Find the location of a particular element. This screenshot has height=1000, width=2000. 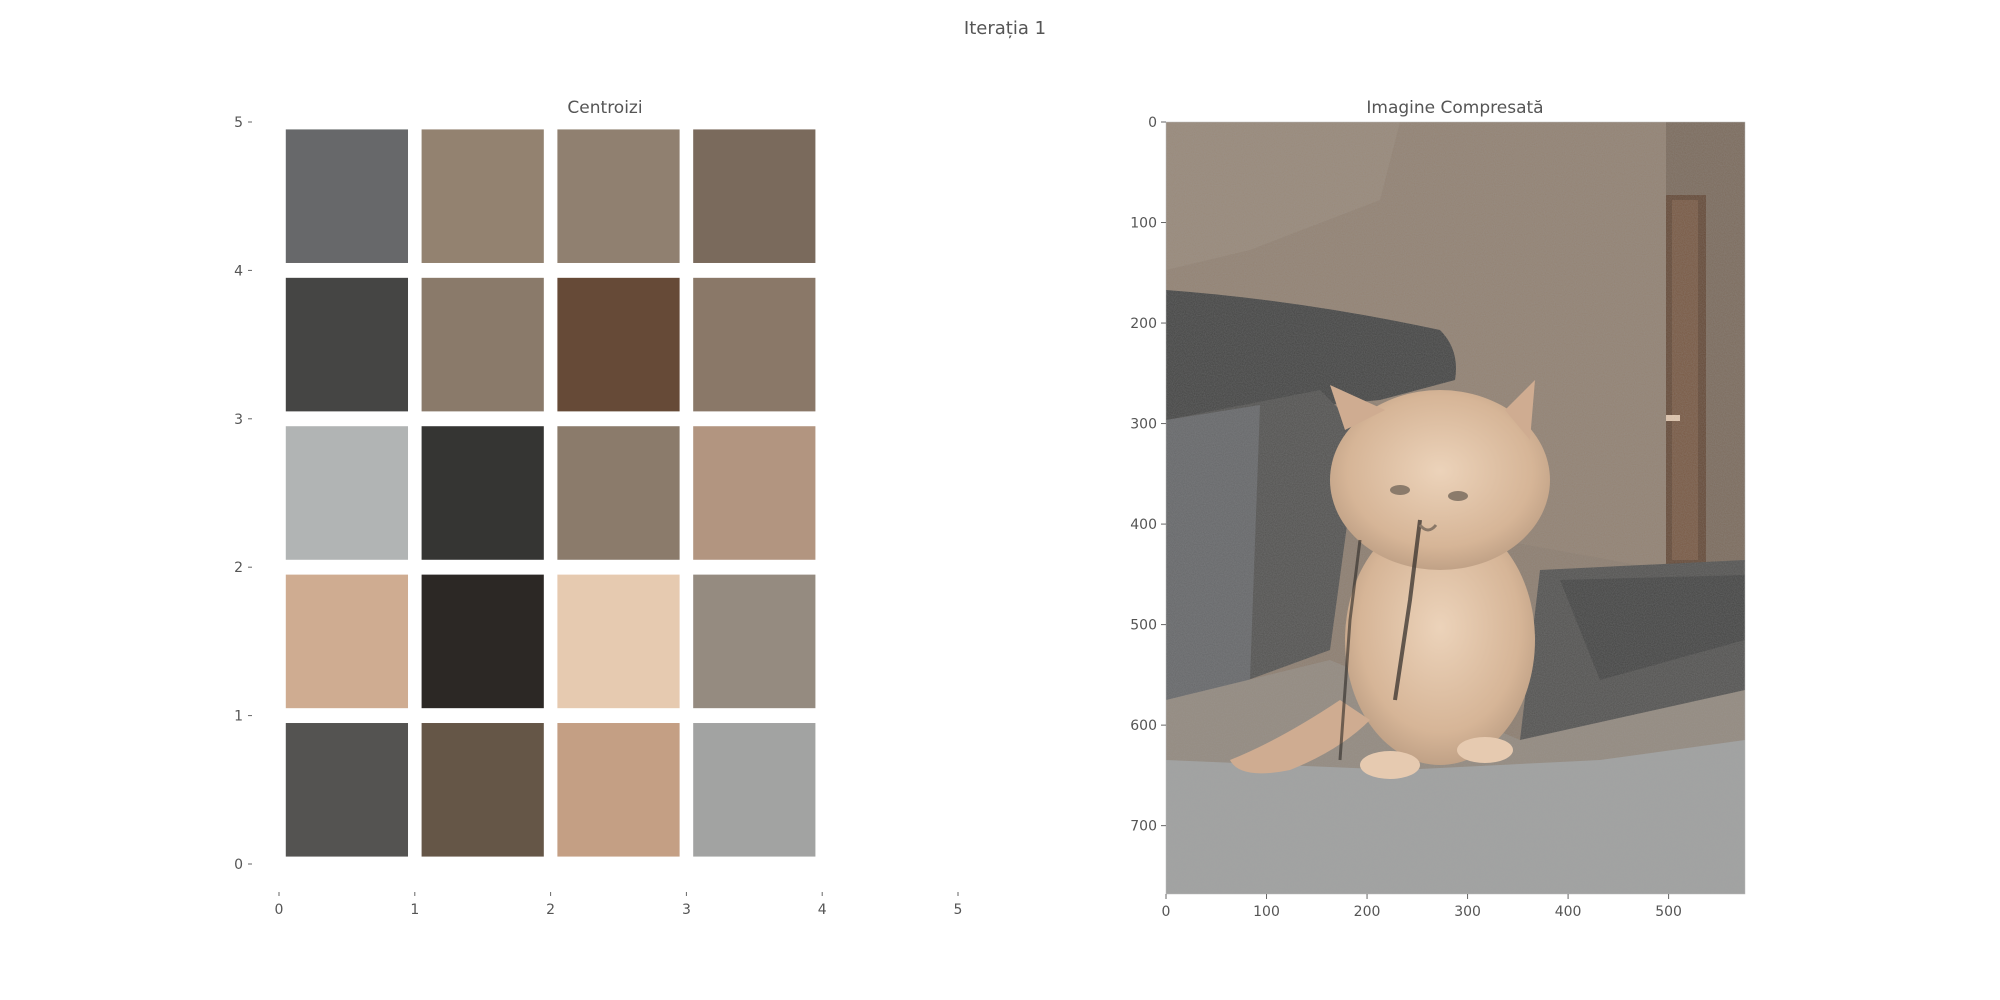

compressed-image-title: Imagine Compresată is located at coordinates (1454, 108).